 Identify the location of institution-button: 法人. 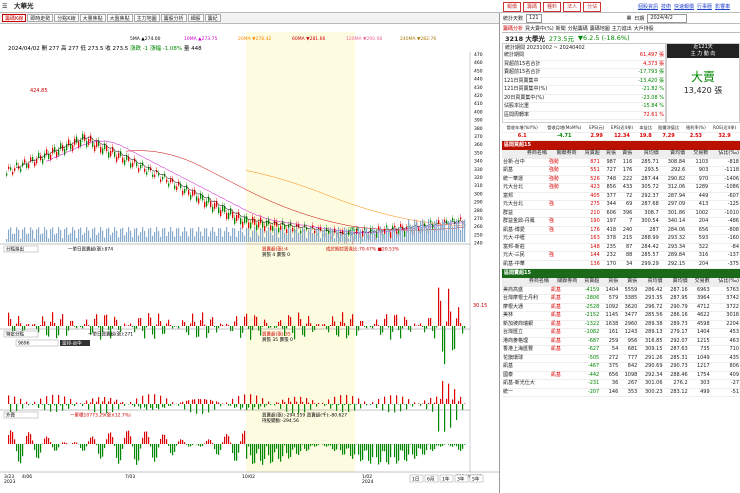
(572, 7).